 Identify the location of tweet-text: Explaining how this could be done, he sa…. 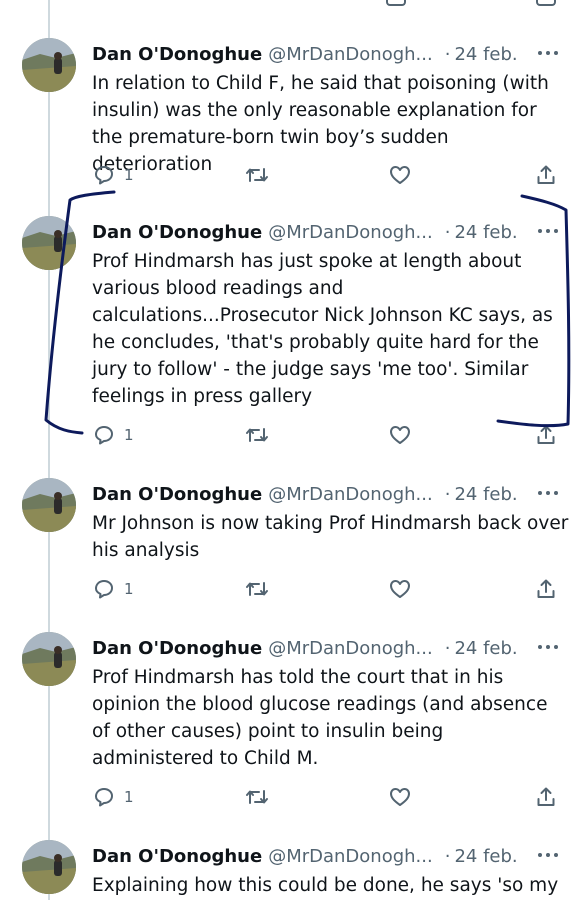
(325, 885).